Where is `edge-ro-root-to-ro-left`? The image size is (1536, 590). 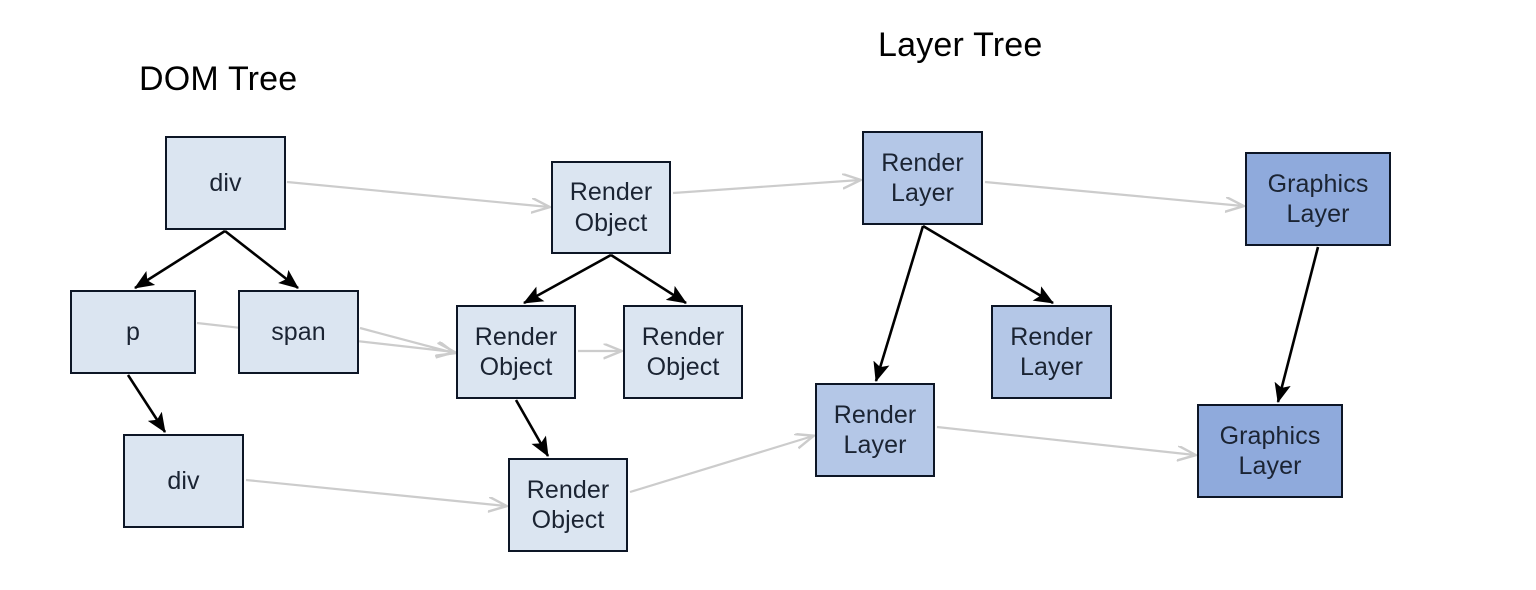
edge-ro-root-to-ro-left is located at coordinates (567, 279).